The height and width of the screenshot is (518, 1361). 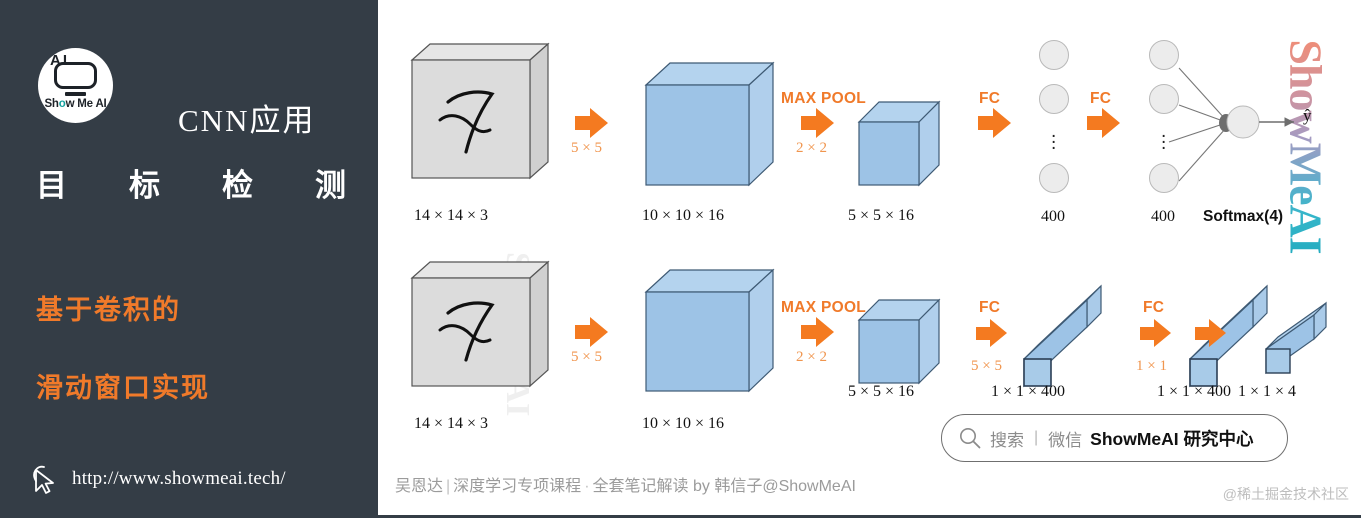 I want to click on bottom-arrow-fc2, so click(x=1155, y=333).